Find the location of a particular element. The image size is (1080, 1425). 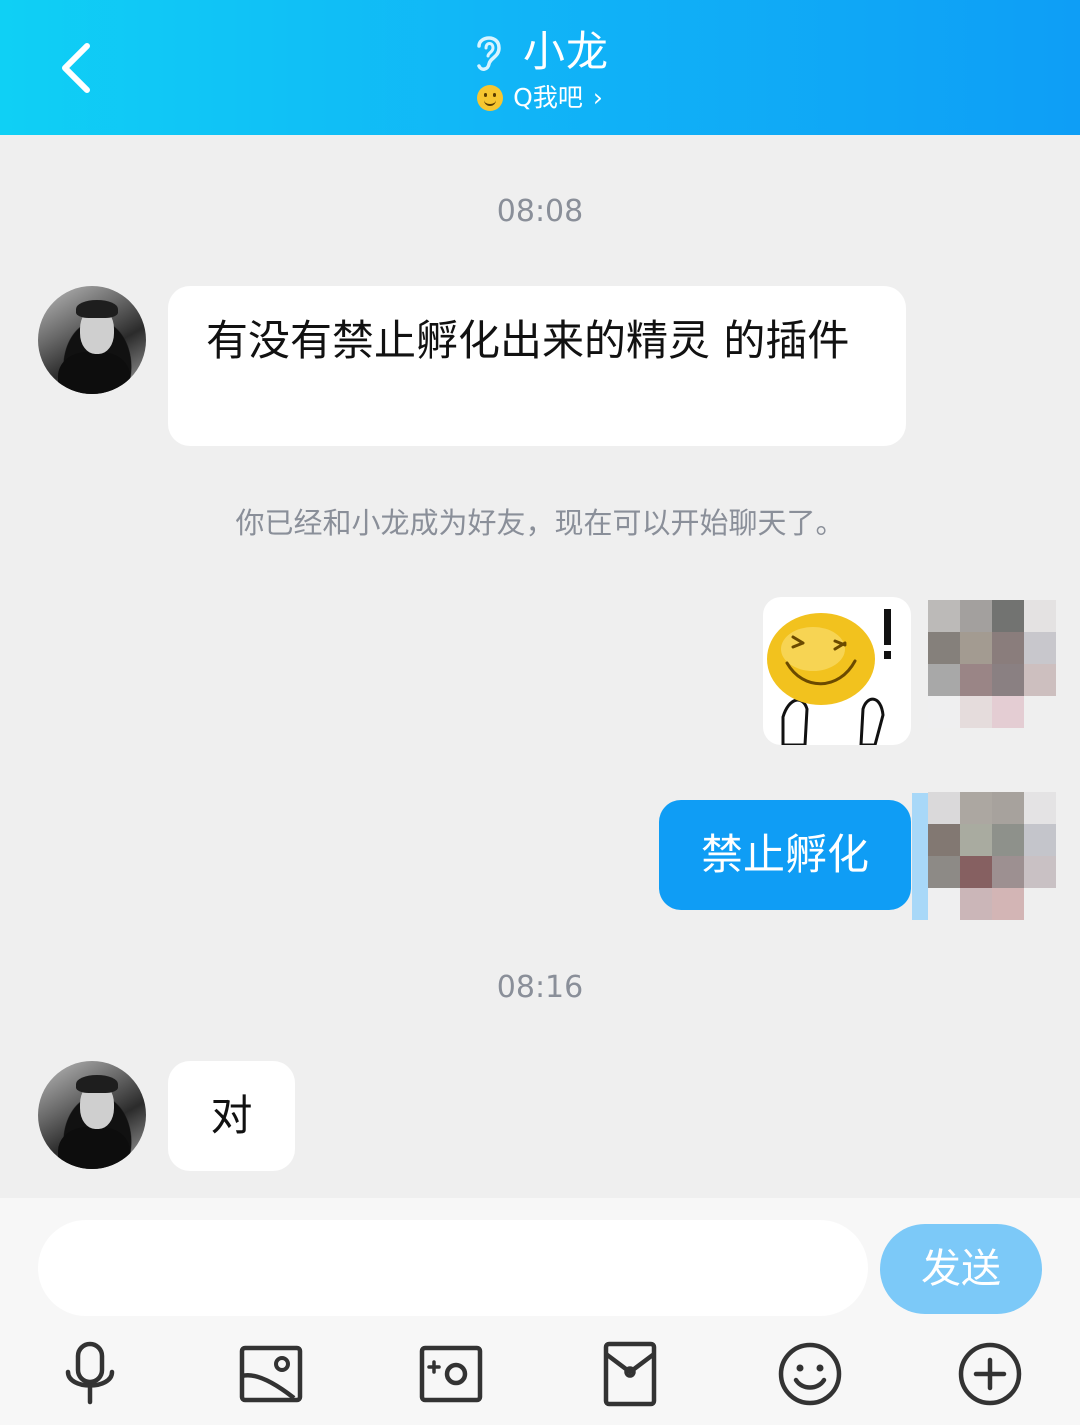

more-button is located at coordinates (990, 1374).